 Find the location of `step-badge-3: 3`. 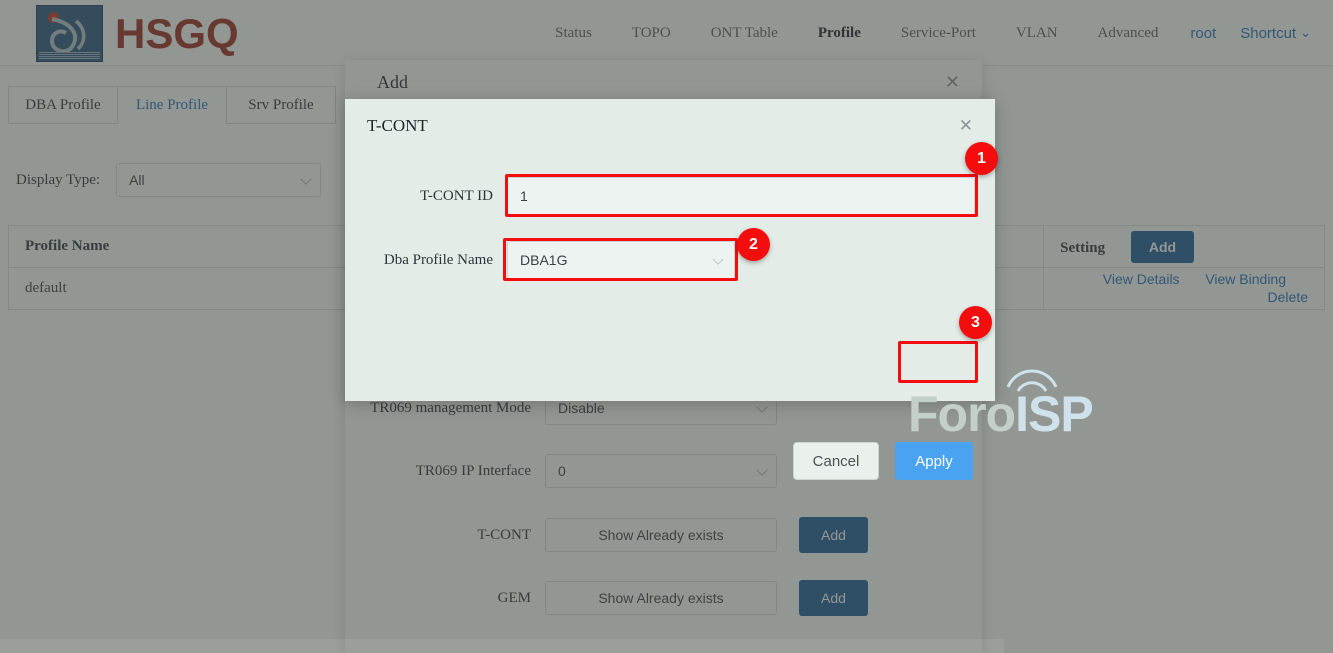

step-badge-3: 3 is located at coordinates (975, 322).